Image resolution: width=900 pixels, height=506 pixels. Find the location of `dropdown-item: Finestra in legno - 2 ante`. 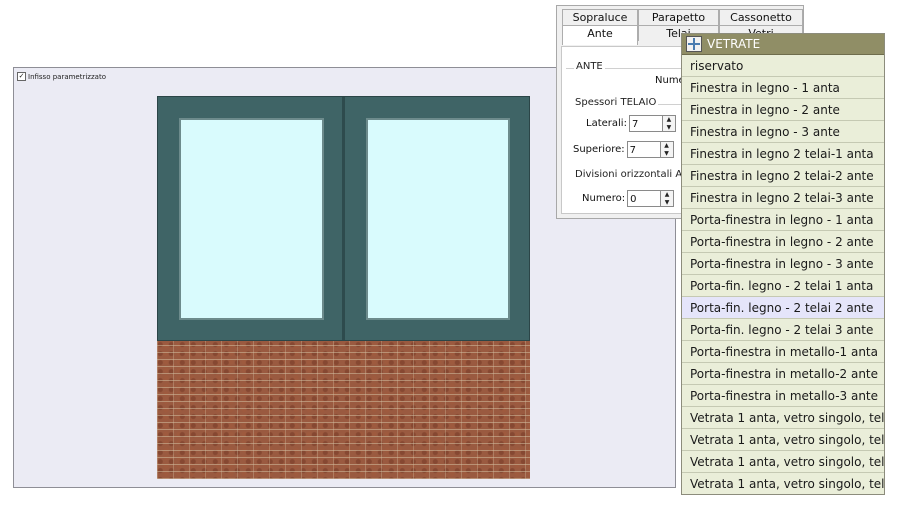

dropdown-item: Finestra in legno - 2 ante is located at coordinates (783, 110).